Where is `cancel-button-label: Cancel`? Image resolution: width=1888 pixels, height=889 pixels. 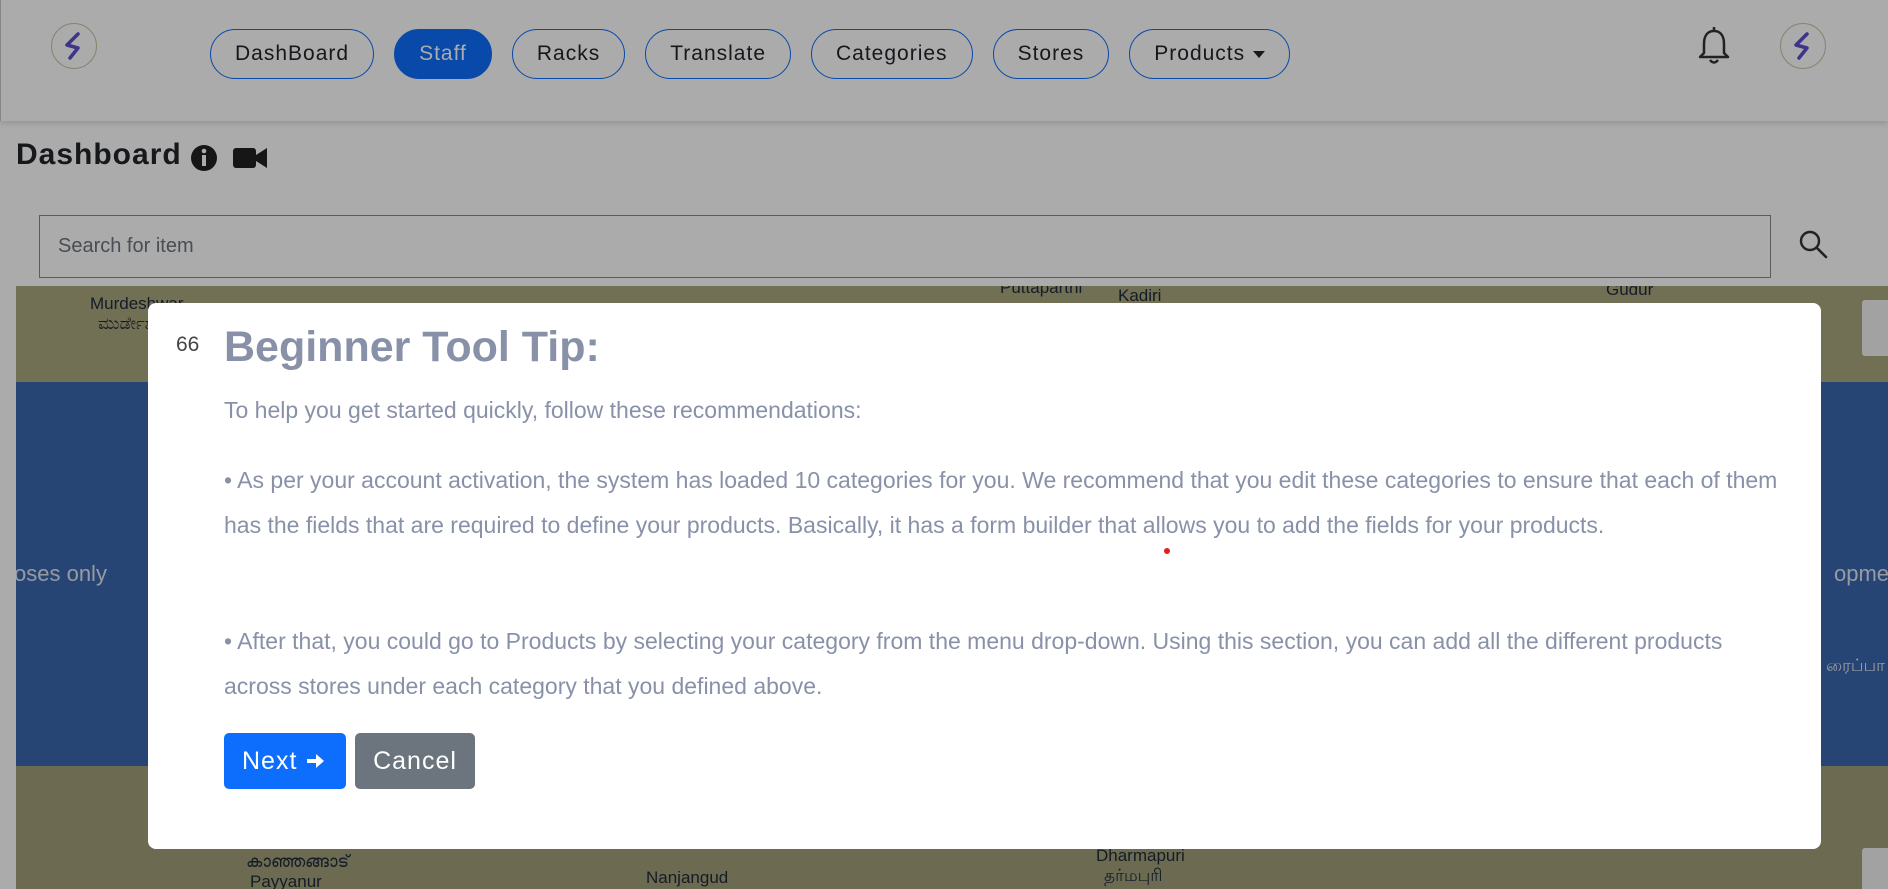 cancel-button-label: Cancel is located at coordinates (415, 760).